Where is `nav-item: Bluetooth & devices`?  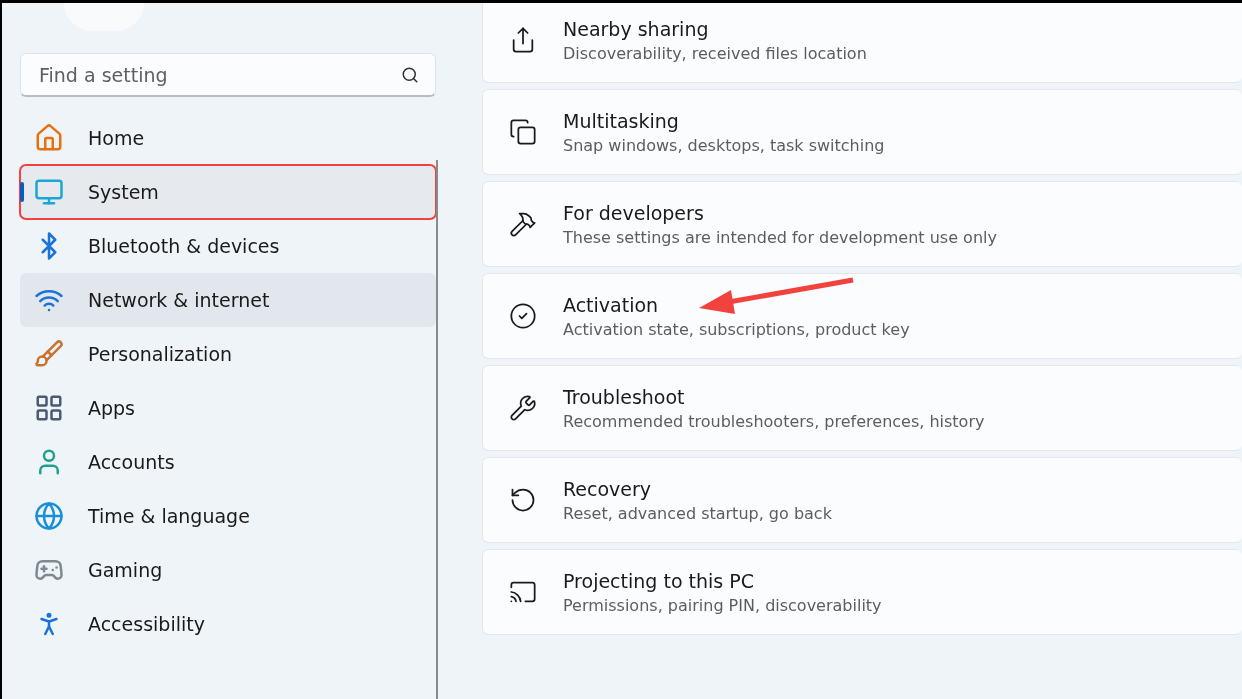 nav-item: Bluetooth & devices is located at coordinates (228, 246).